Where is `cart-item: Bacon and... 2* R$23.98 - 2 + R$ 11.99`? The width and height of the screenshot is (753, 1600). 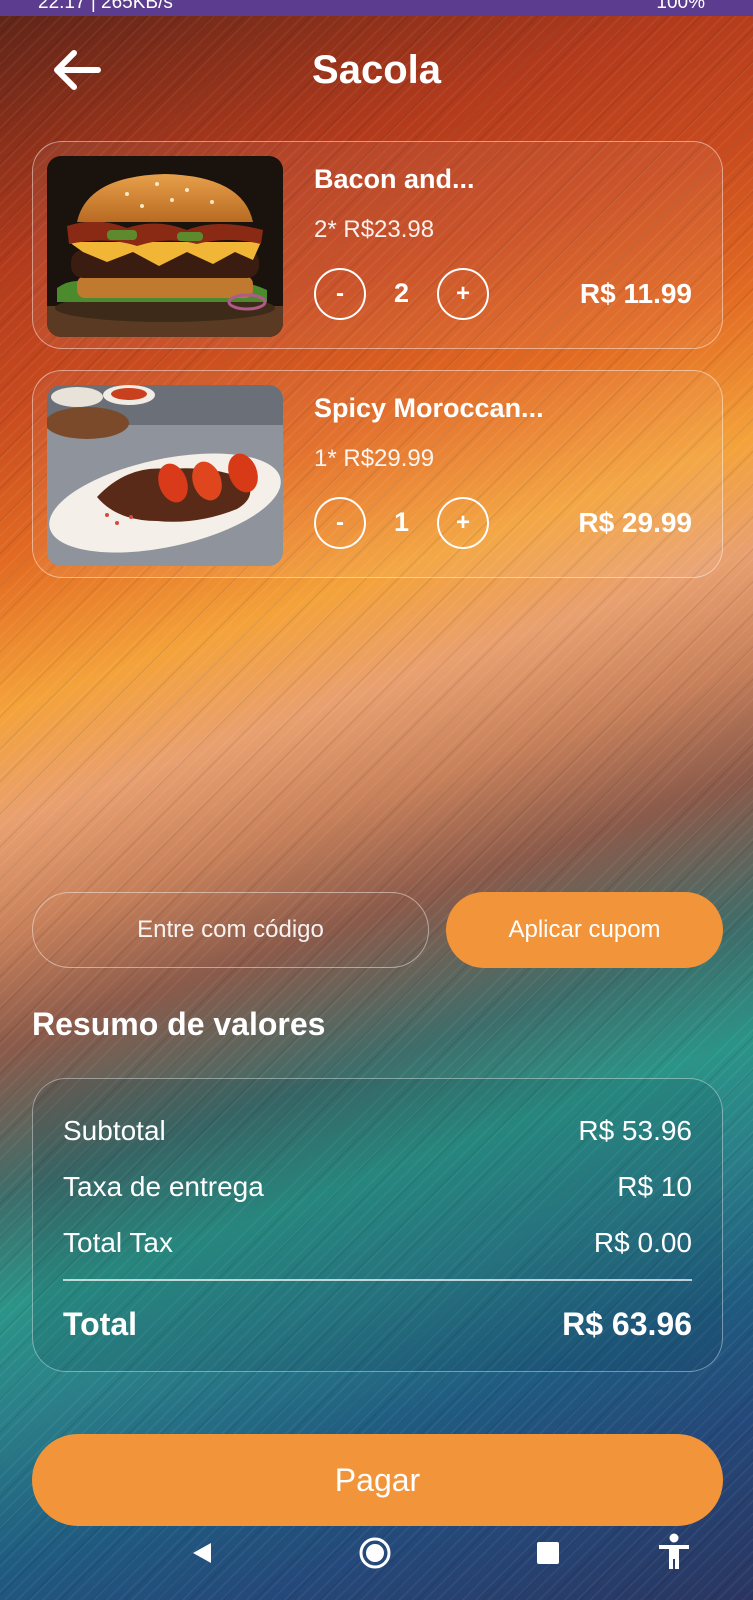
cart-item: Bacon and... 2* R$23.98 - 2 + R$ 11.99 is located at coordinates (377, 245).